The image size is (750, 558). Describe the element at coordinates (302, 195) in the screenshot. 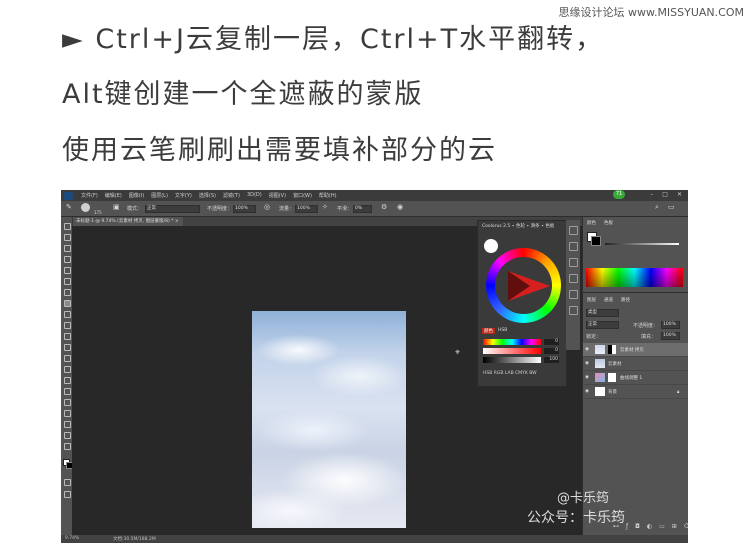

I see `menu-window: 窗口(W)` at that location.